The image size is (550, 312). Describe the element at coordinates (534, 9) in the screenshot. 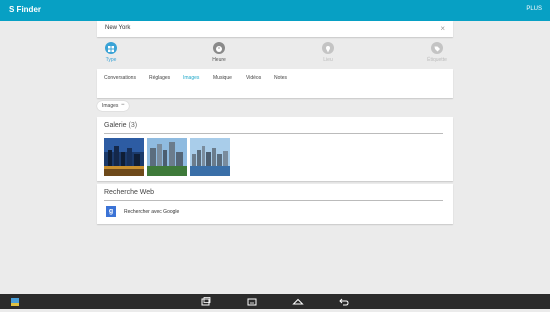

I see `plus-button: PLUS` at that location.